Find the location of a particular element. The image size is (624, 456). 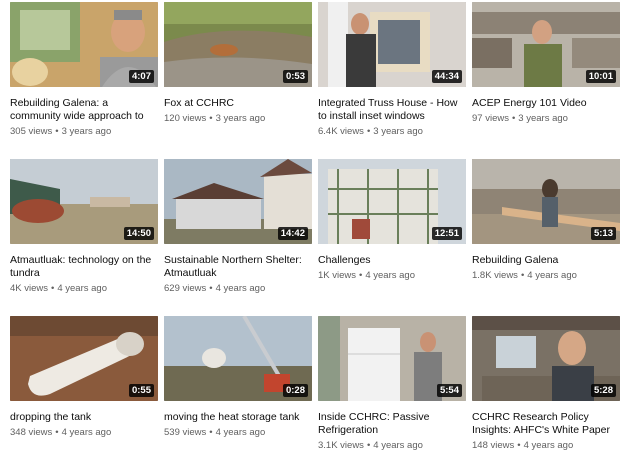

video-title: ACEP Energy 101 Video is located at coordinates (546, 103).